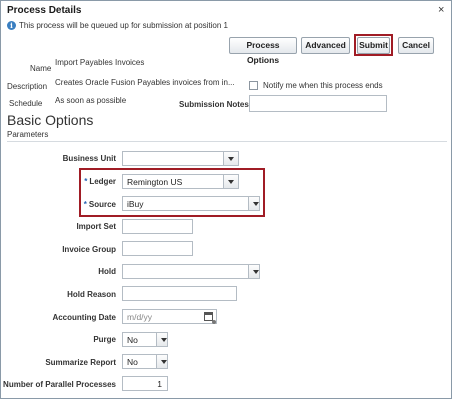 The width and height of the screenshot is (452, 399). What do you see at coordinates (100, 62) in the screenshot?
I see `name-value: Import Payables Invoices` at bounding box center [100, 62].